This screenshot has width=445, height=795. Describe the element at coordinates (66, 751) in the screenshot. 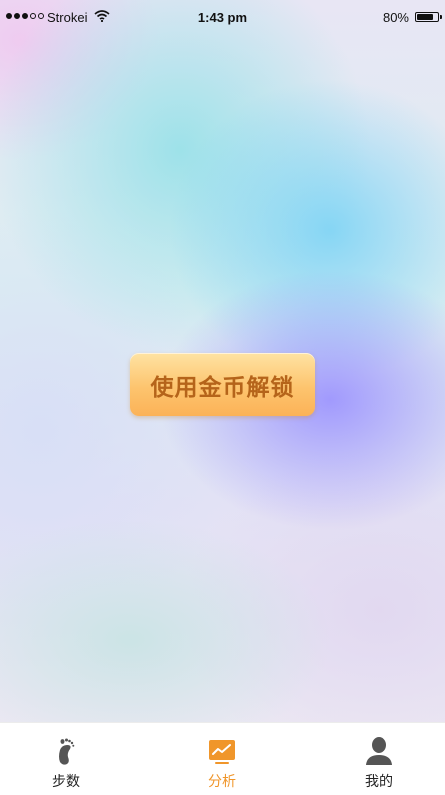

I see `footprint-icon` at that location.